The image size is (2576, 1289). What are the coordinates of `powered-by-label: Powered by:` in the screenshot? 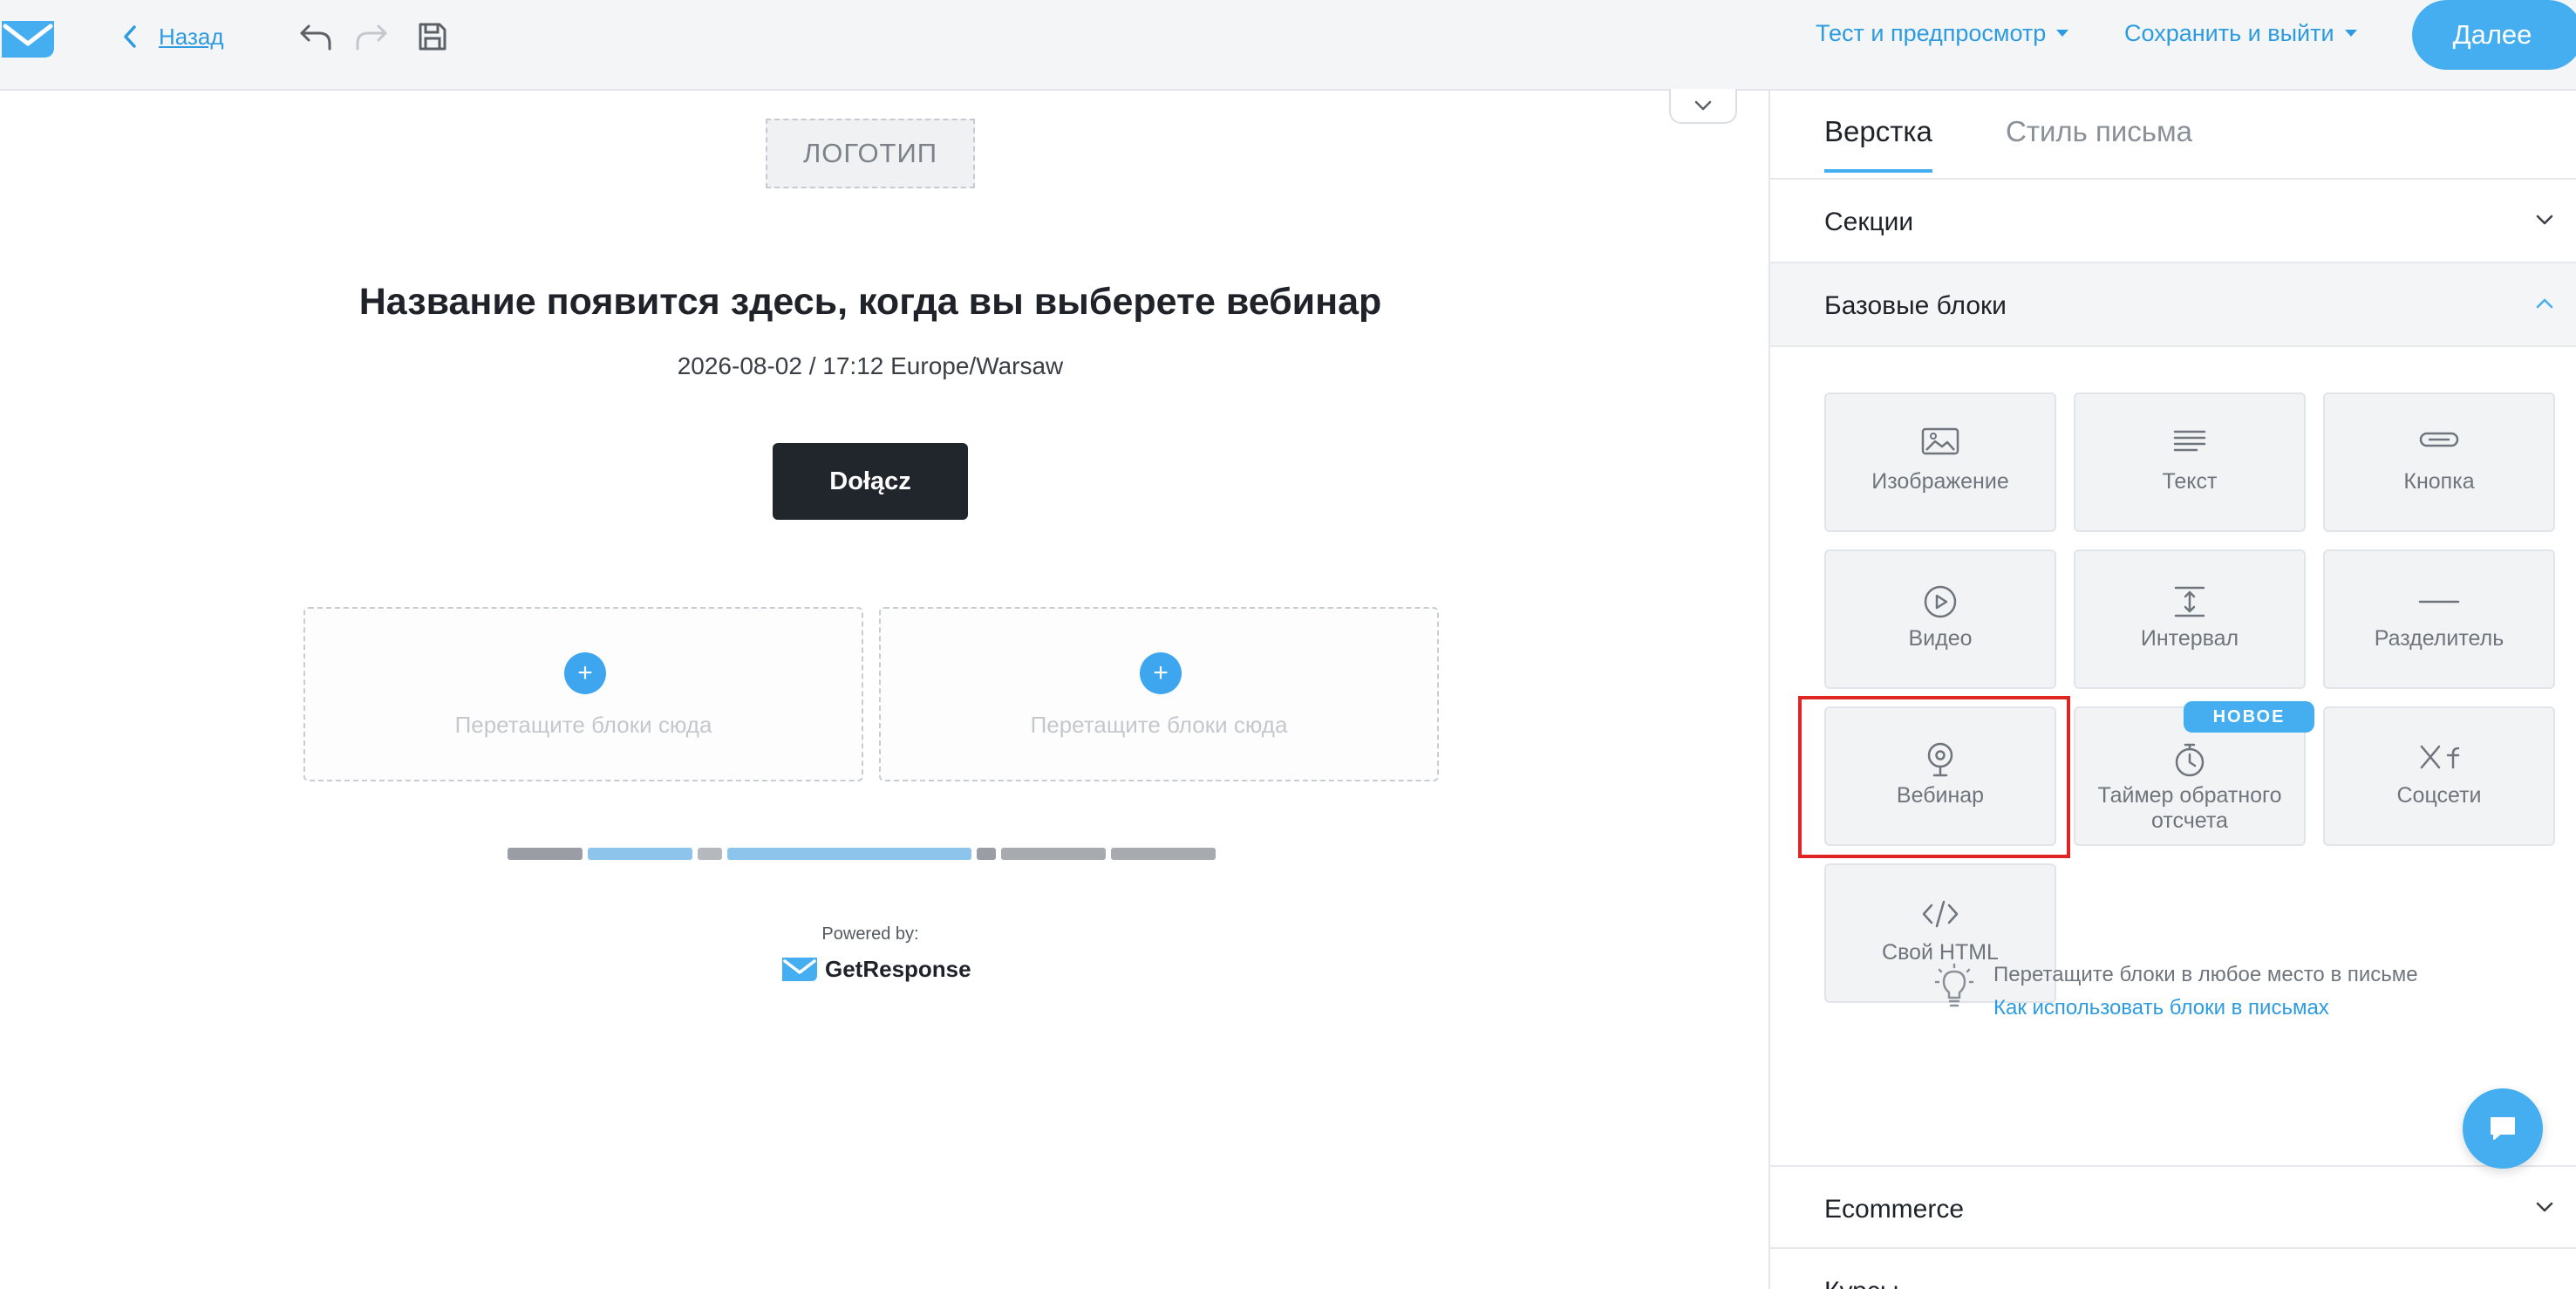 It's located at (870, 934).